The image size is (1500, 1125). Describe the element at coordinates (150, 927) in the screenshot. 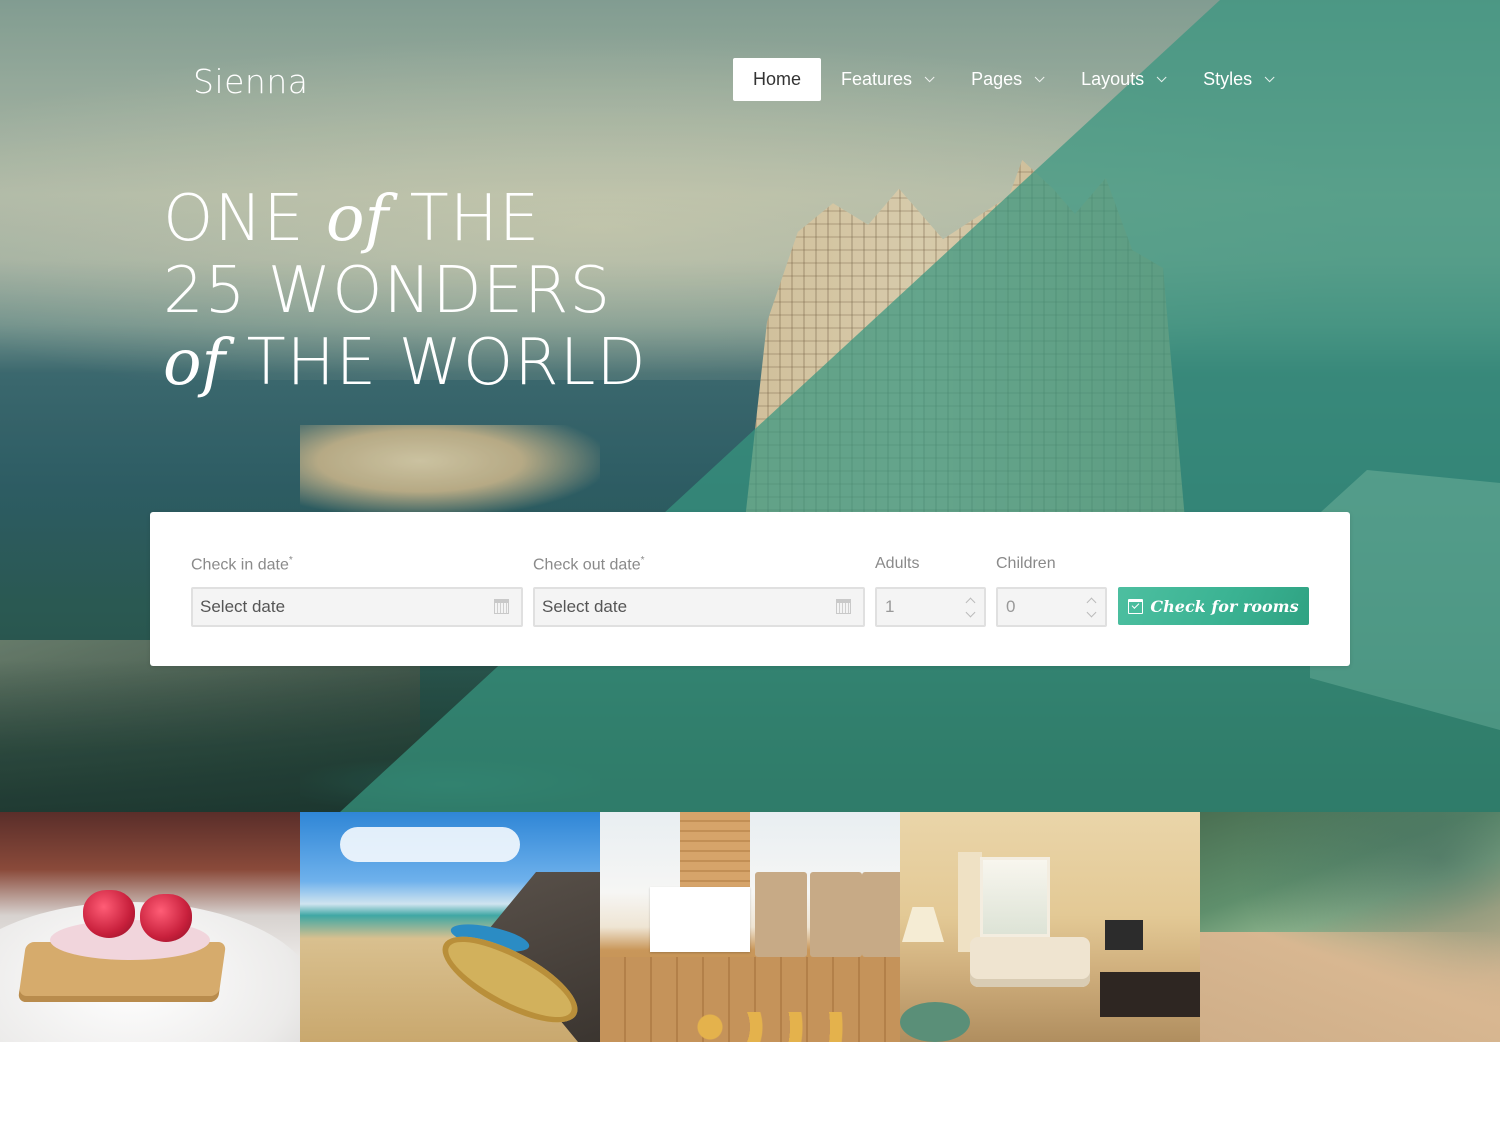

I see `gallery-tile-dessert` at that location.